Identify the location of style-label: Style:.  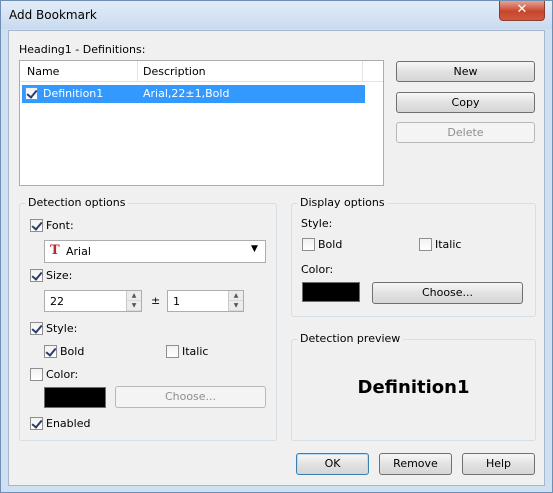
(62, 328).